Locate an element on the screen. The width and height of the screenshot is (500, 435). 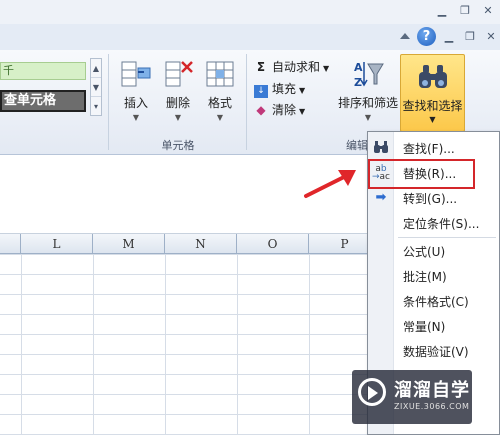
restore-icon: ❐ is located at coordinates (465, 11).